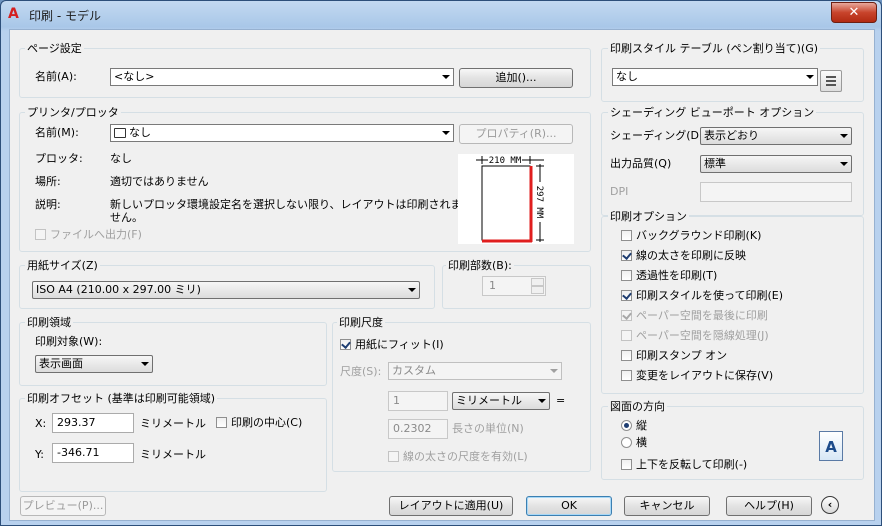 This screenshot has width=882, height=526. I want to click on printer-name-label: 名前(M):, so click(57, 132).